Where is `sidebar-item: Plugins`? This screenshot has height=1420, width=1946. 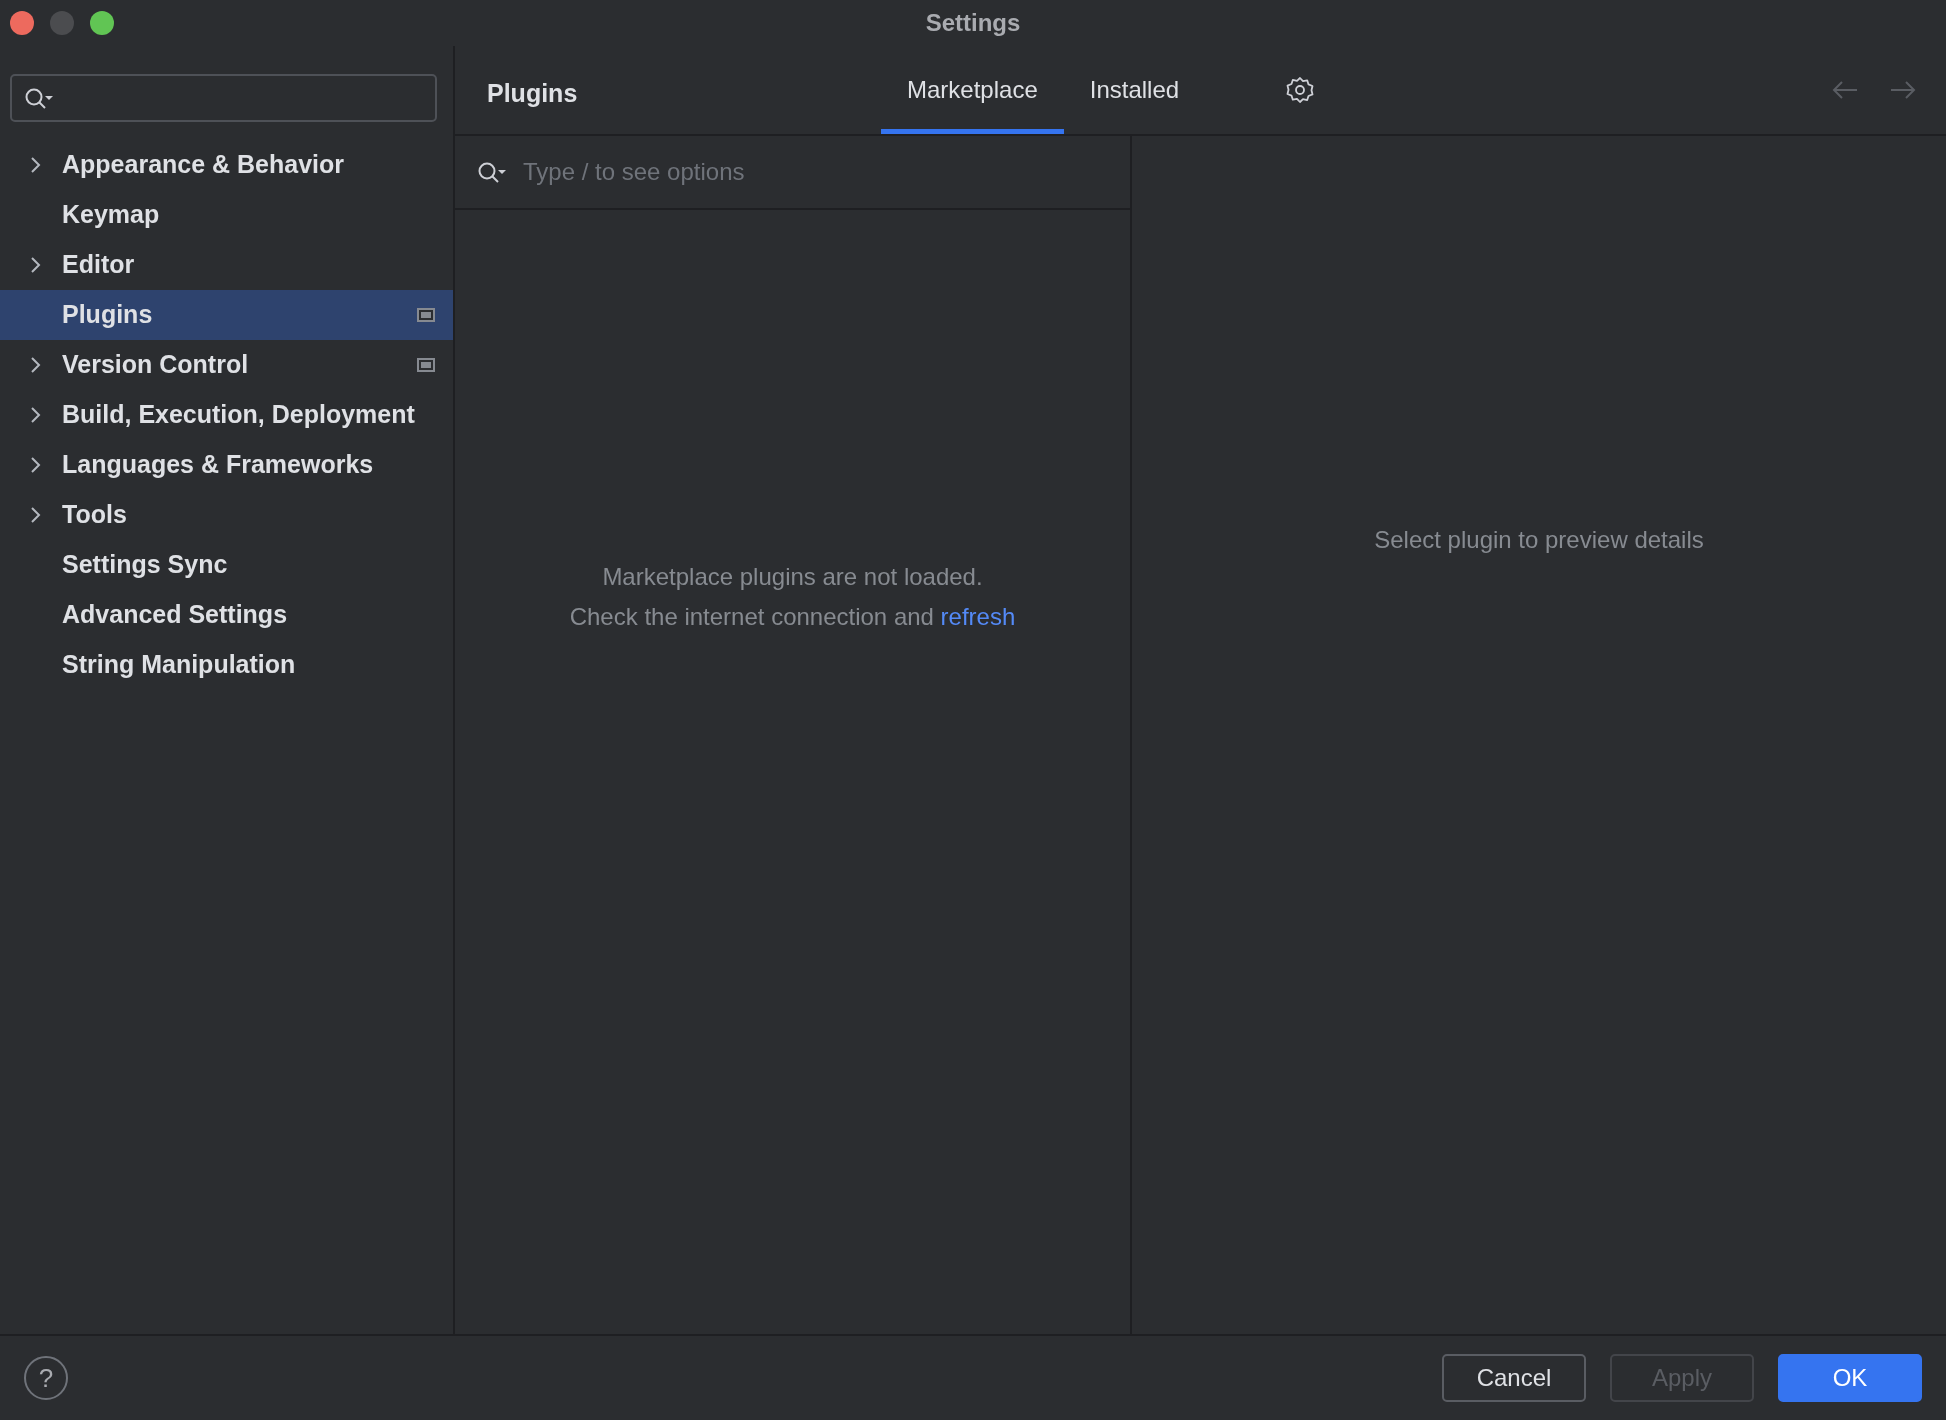 sidebar-item: Plugins is located at coordinates (226, 315).